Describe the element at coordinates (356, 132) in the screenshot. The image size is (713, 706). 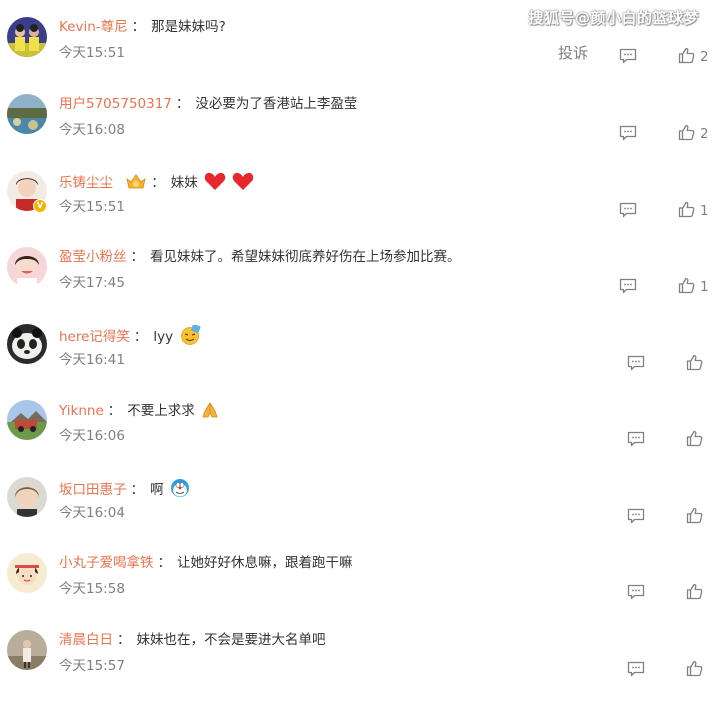
I see `comment-item: 用户5705750317： 没必要为了香港站上李盈莹 今天16:08 2` at that location.